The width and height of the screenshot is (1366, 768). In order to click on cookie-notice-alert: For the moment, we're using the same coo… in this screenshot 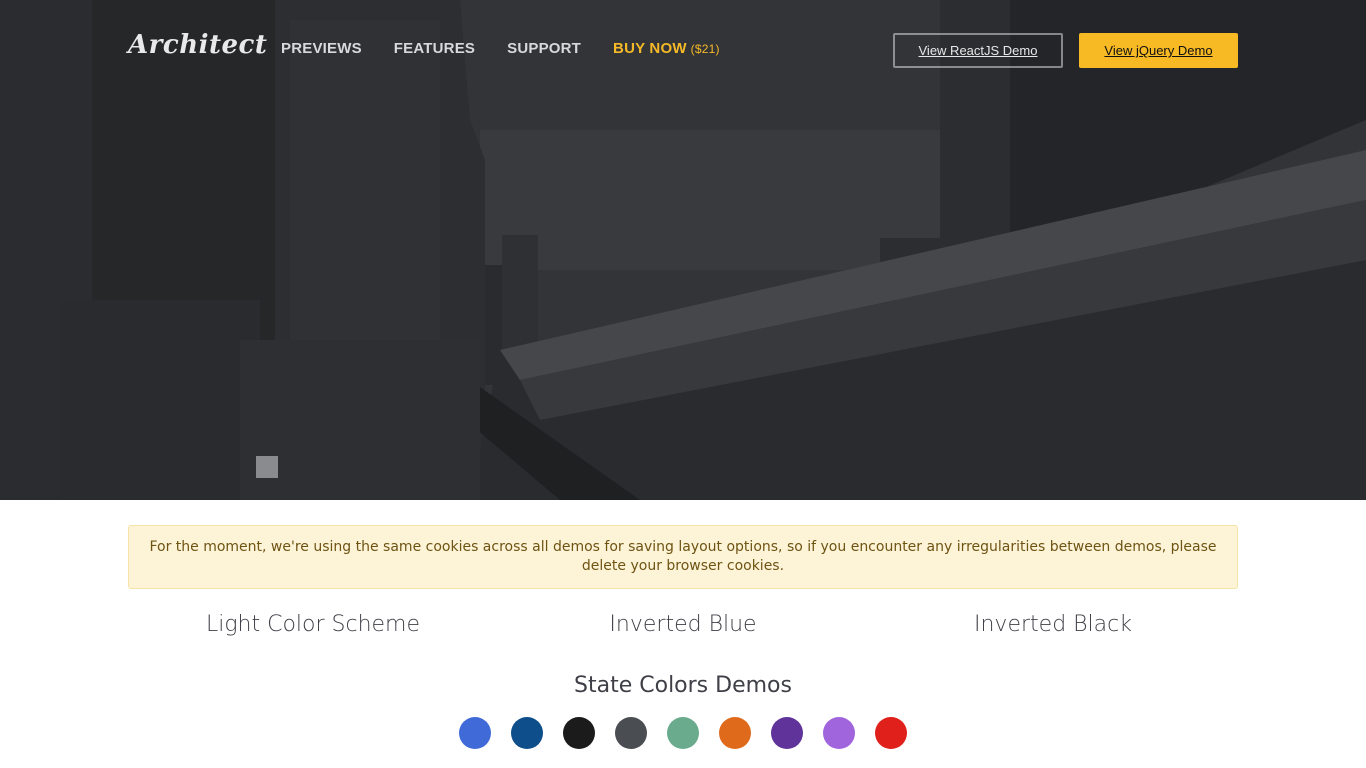, I will do `click(683, 557)`.